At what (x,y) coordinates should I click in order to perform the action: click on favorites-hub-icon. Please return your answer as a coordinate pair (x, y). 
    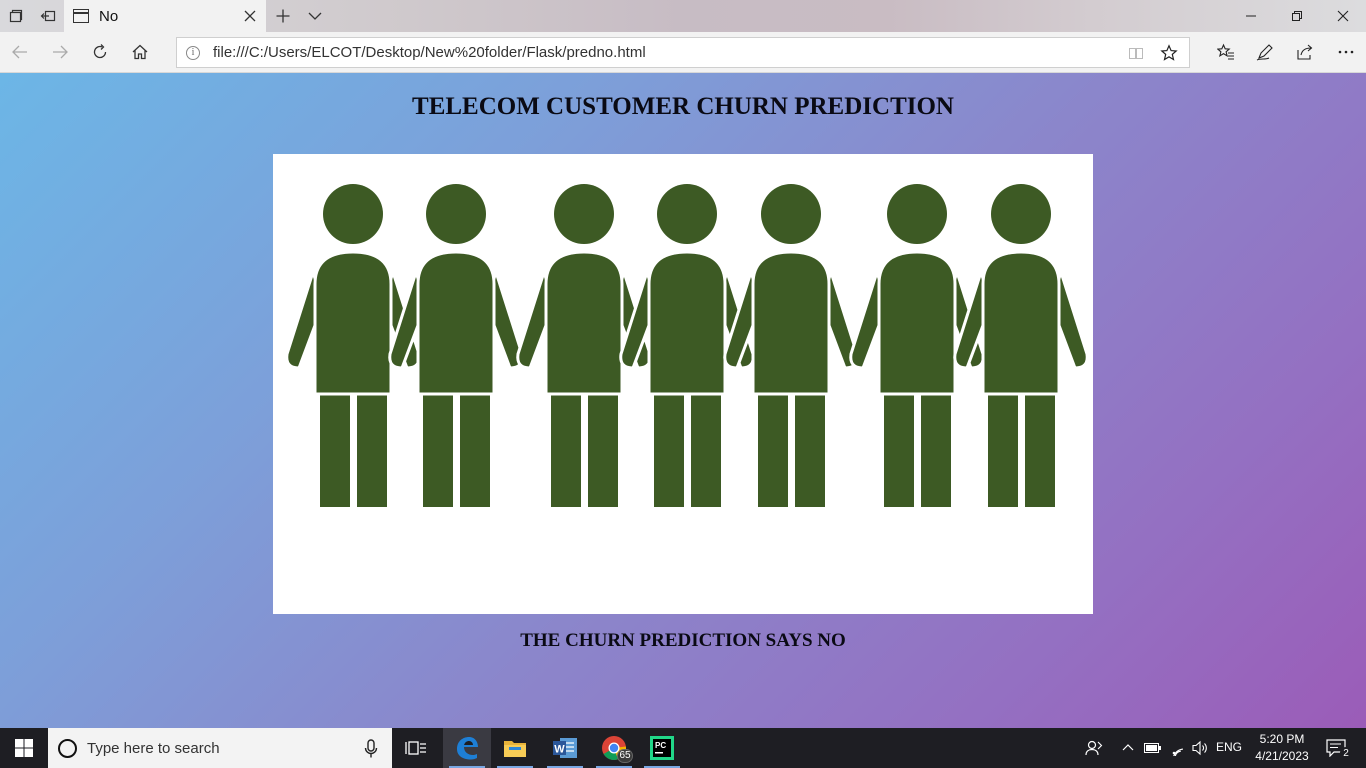
    Looking at the image, I should click on (1226, 52).